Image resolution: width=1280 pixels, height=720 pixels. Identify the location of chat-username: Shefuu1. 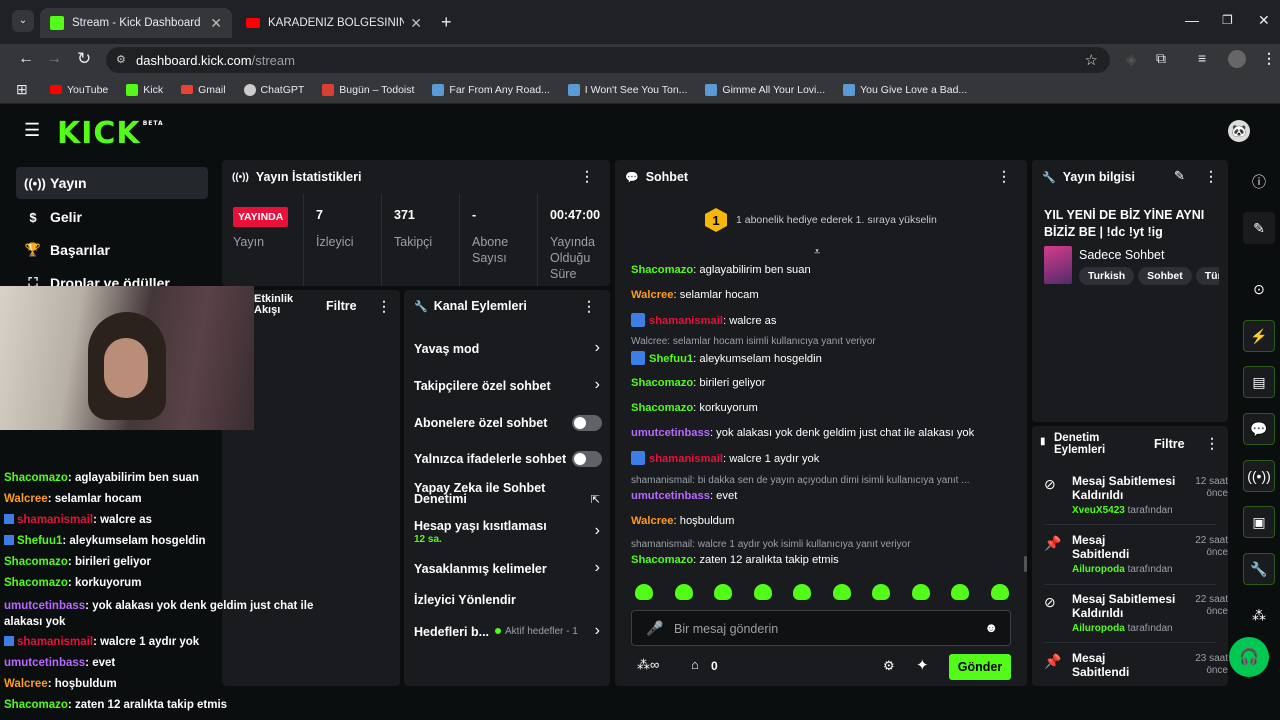
(671, 359).